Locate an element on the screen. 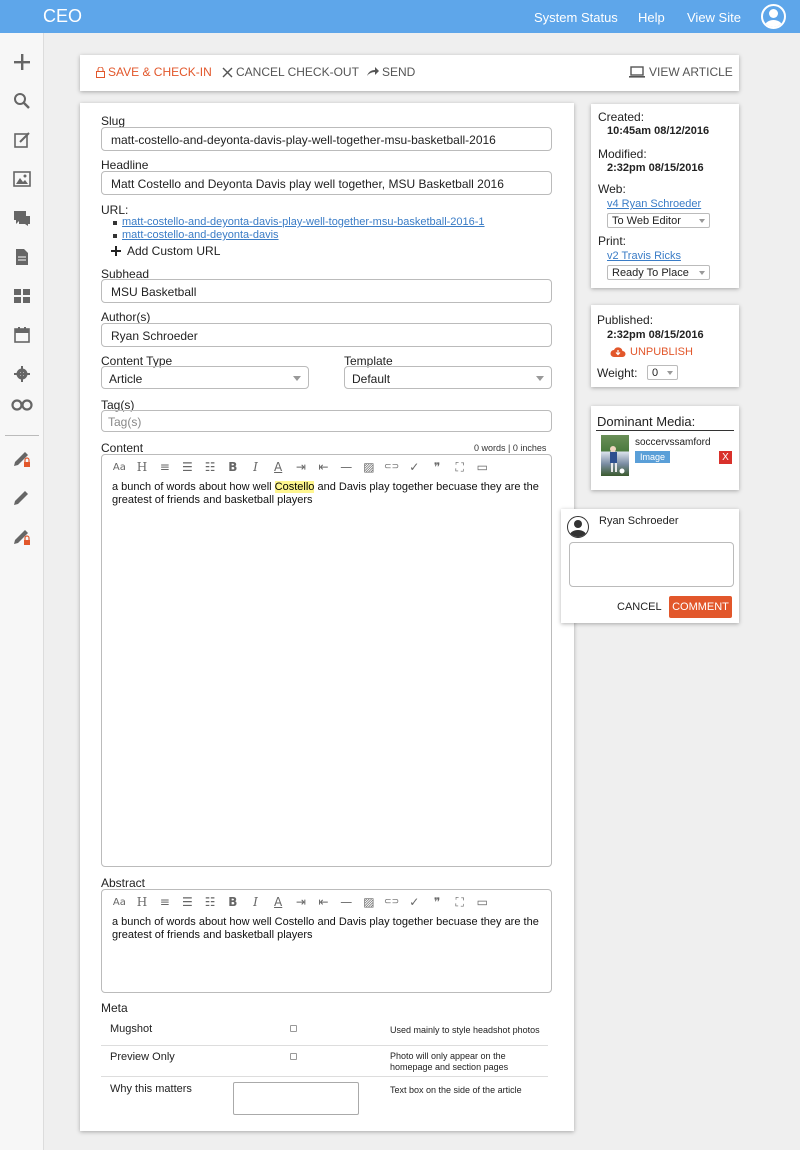 The height and width of the screenshot is (1150, 800). subhead-input: MSU Basketball is located at coordinates (326, 291).